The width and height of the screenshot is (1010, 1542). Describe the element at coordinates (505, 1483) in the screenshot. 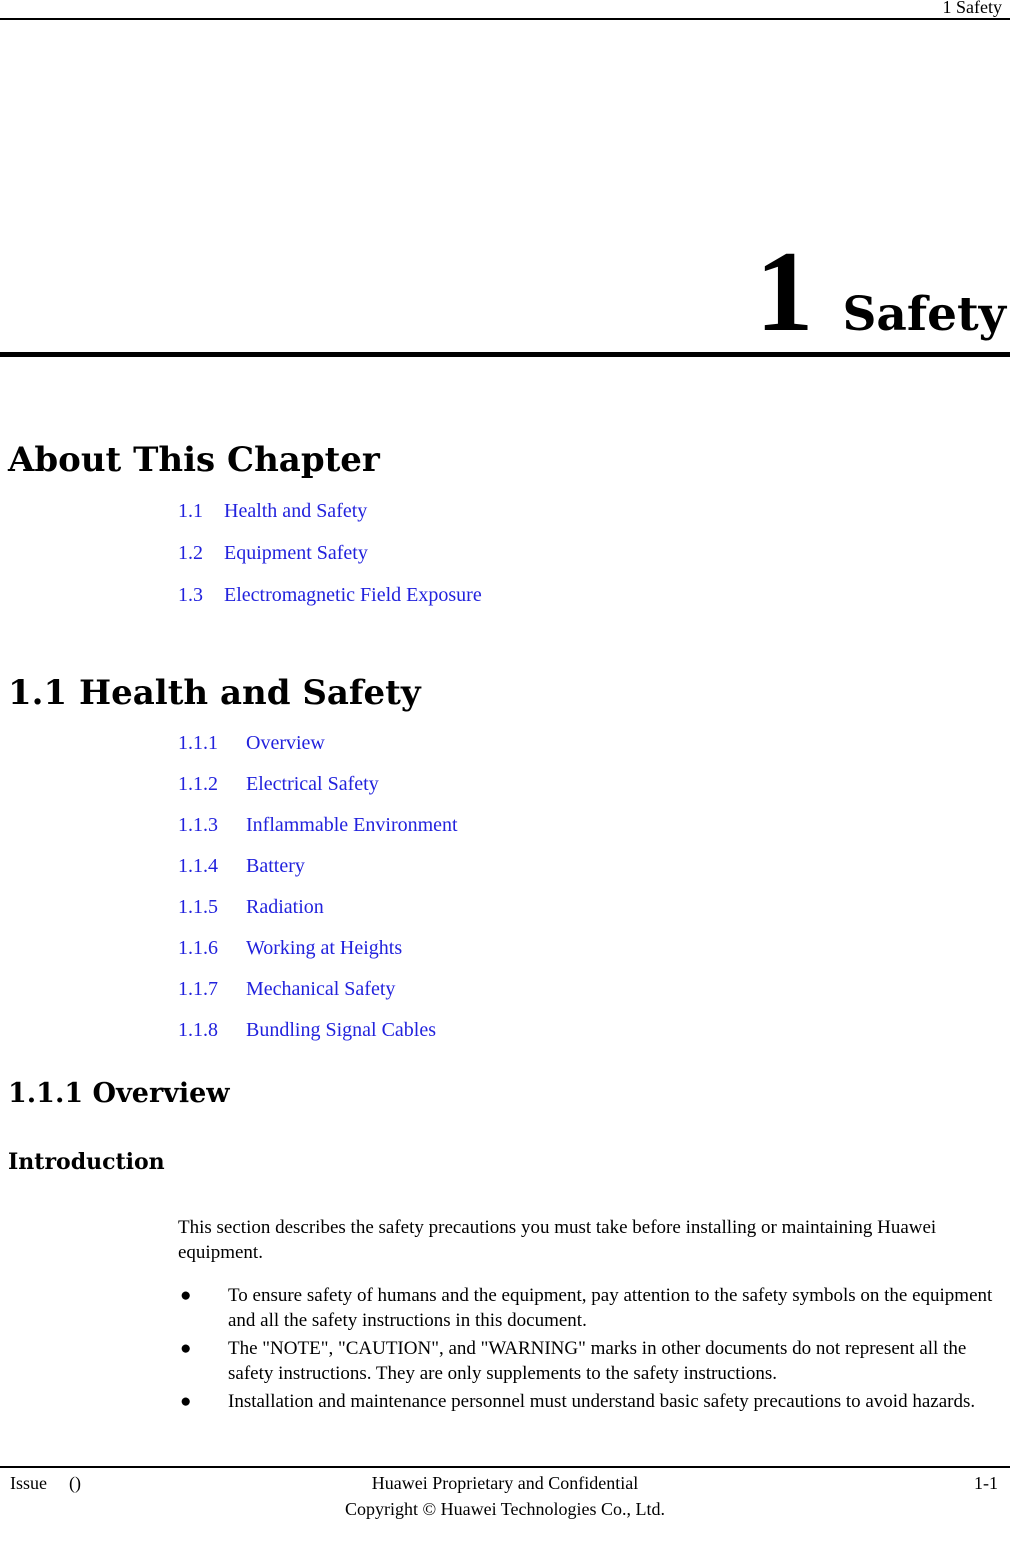

I see `footer-confidential-line: Huawei Proprietary and Confidential` at that location.